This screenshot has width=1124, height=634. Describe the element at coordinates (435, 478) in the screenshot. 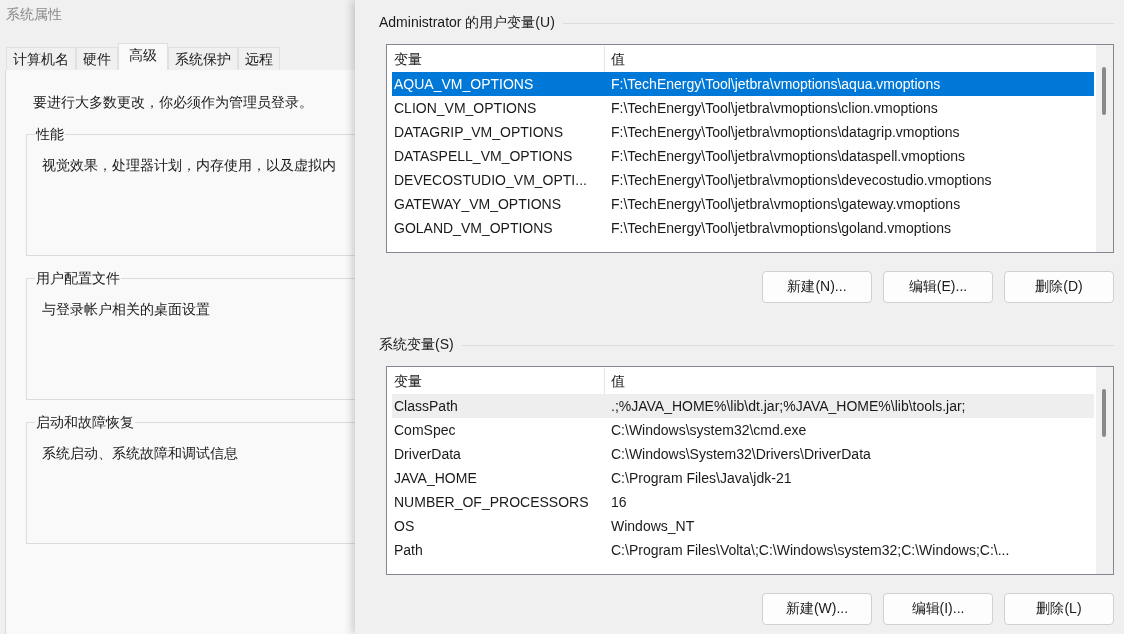

I see `variable-name: JAVA_HOME` at that location.